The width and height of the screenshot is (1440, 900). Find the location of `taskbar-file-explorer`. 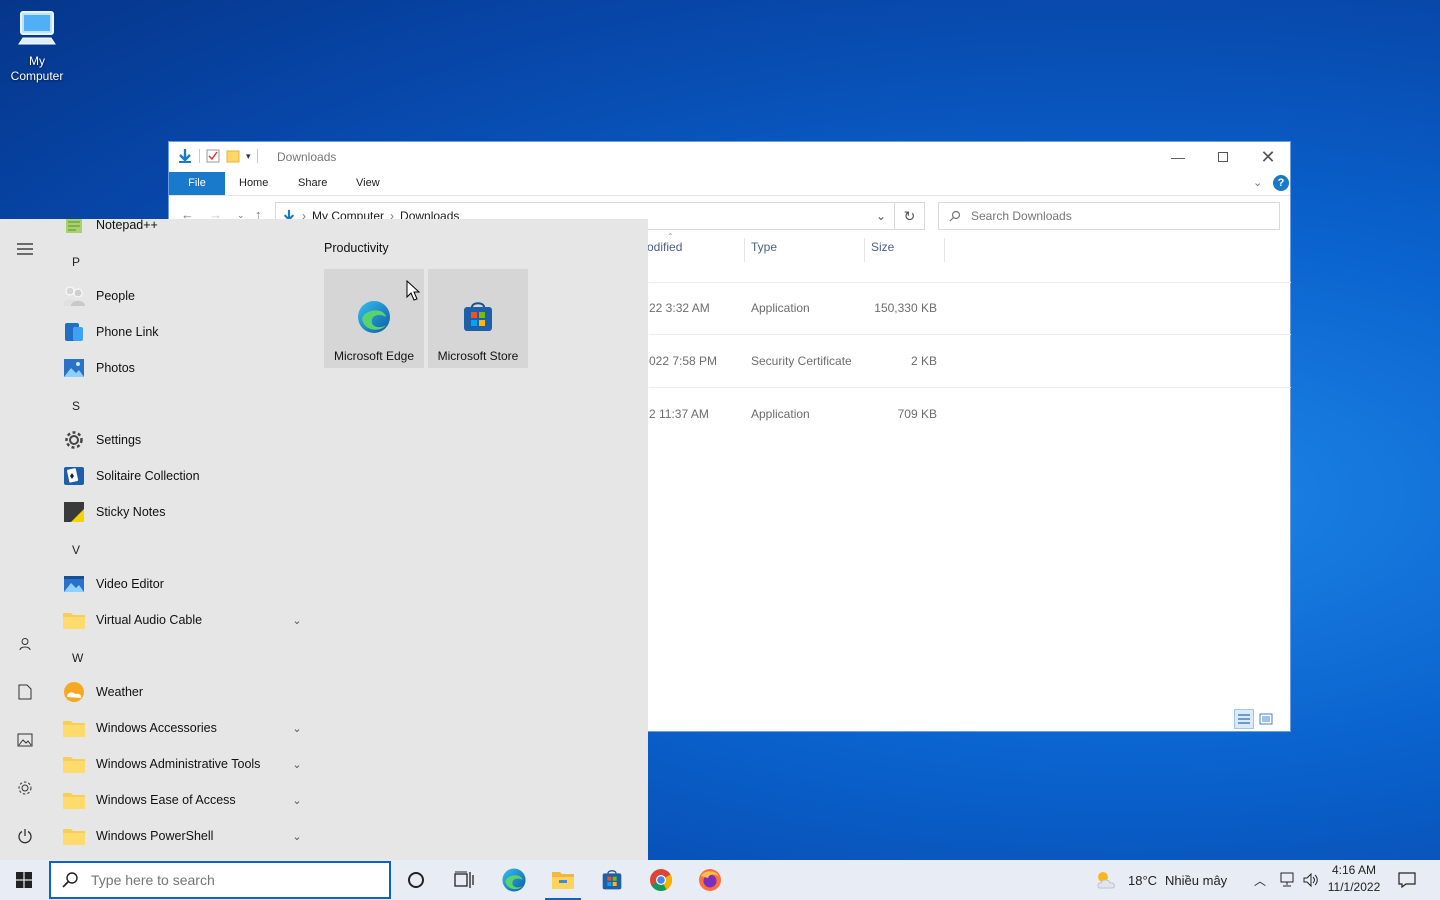

taskbar-file-explorer is located at coordinates (563, 880).